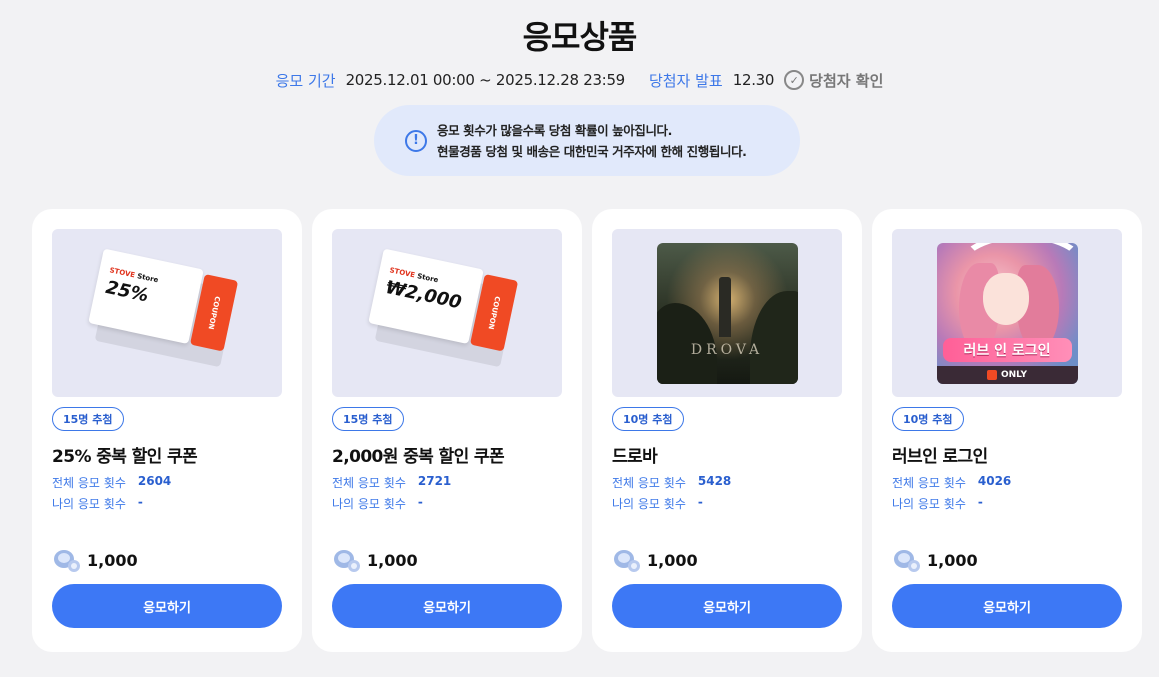 The image size is (1159, 677). Describe the element at coordinates (112, 482) in the screenshot. I see `total-entries: 전체 응모 횟수 2604` at that location.